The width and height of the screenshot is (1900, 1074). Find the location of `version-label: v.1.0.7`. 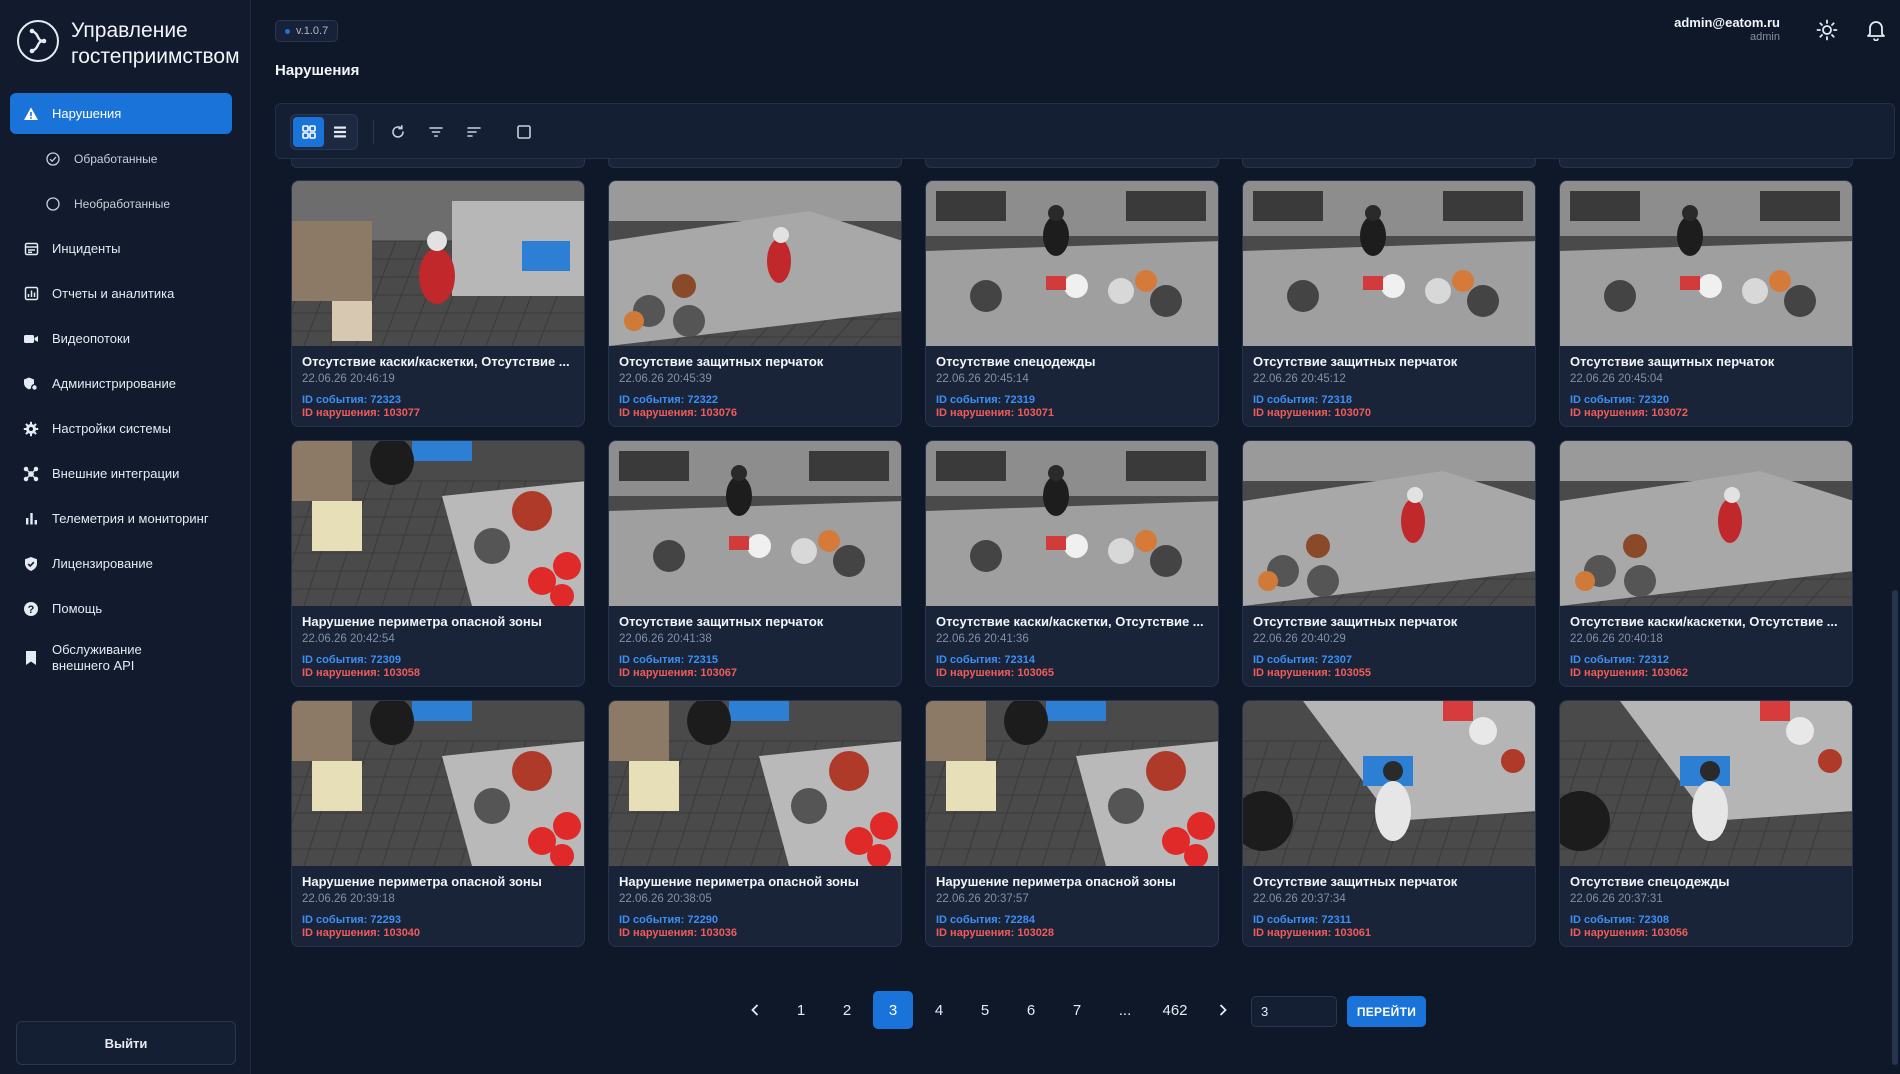

version-label: v.1.0.7 is located at coordinates (312, 31).